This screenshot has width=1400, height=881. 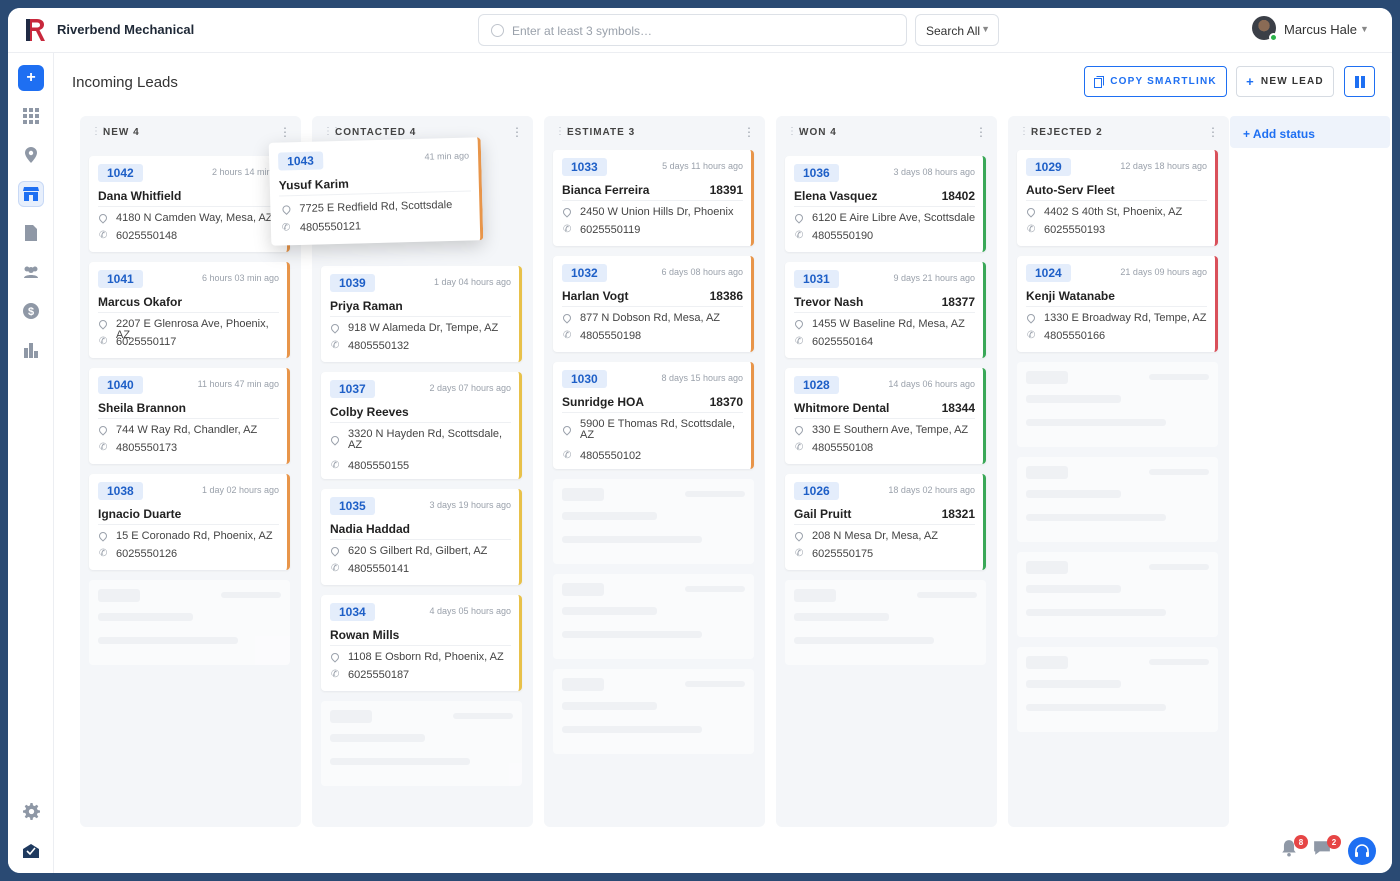 I want to click on column-header: ⋮⋮ WON 4 ⋮, so click(x=886, y=132).